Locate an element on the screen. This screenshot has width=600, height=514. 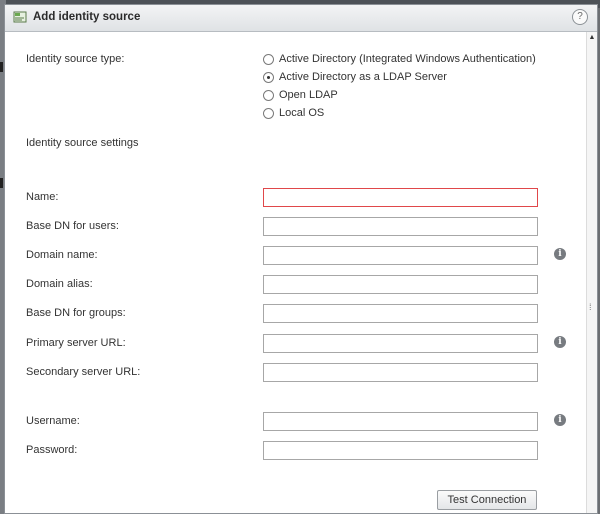
radio-option-local-os: Local OS is located at coordinates (293, 113).